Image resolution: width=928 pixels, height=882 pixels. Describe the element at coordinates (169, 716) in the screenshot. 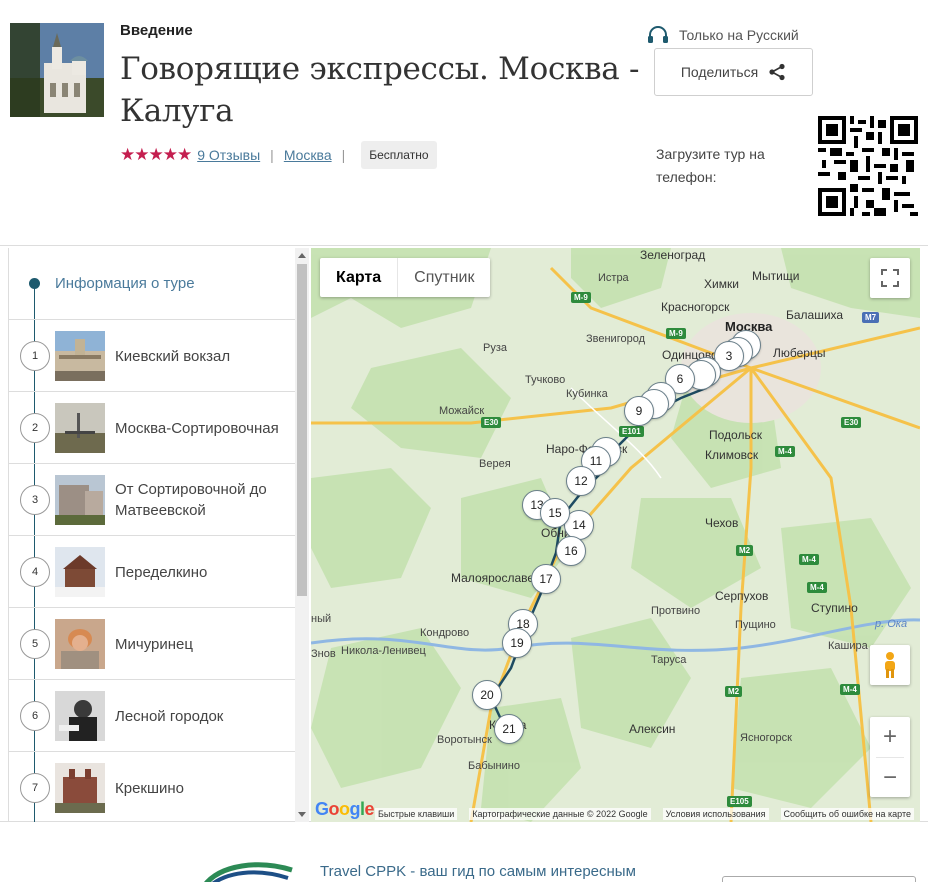

I see `stop-label: Лесной городок` at that location.